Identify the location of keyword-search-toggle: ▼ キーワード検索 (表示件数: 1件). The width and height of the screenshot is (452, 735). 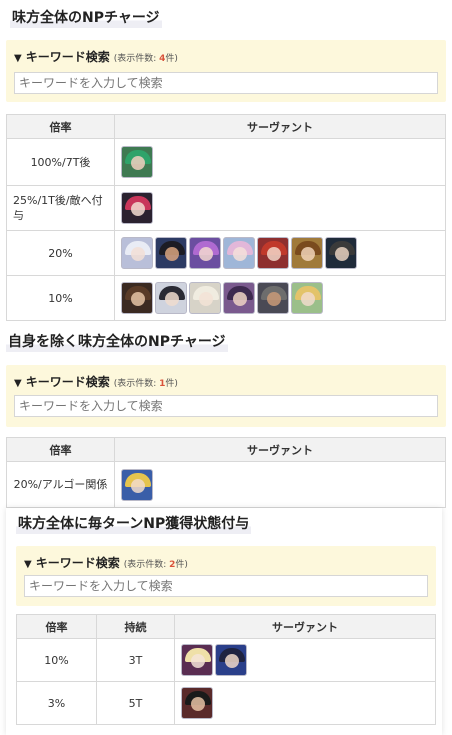
(96, 381).